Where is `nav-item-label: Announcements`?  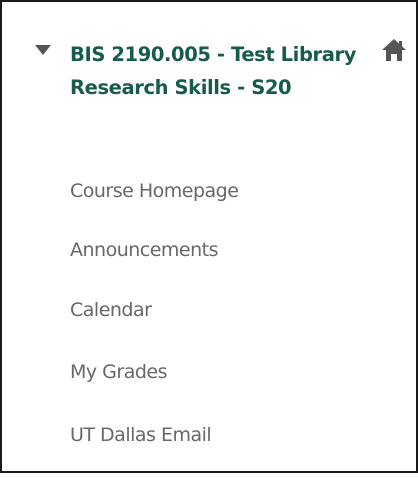 nav-item-label: Announcements is located at coordinates (144, 250).